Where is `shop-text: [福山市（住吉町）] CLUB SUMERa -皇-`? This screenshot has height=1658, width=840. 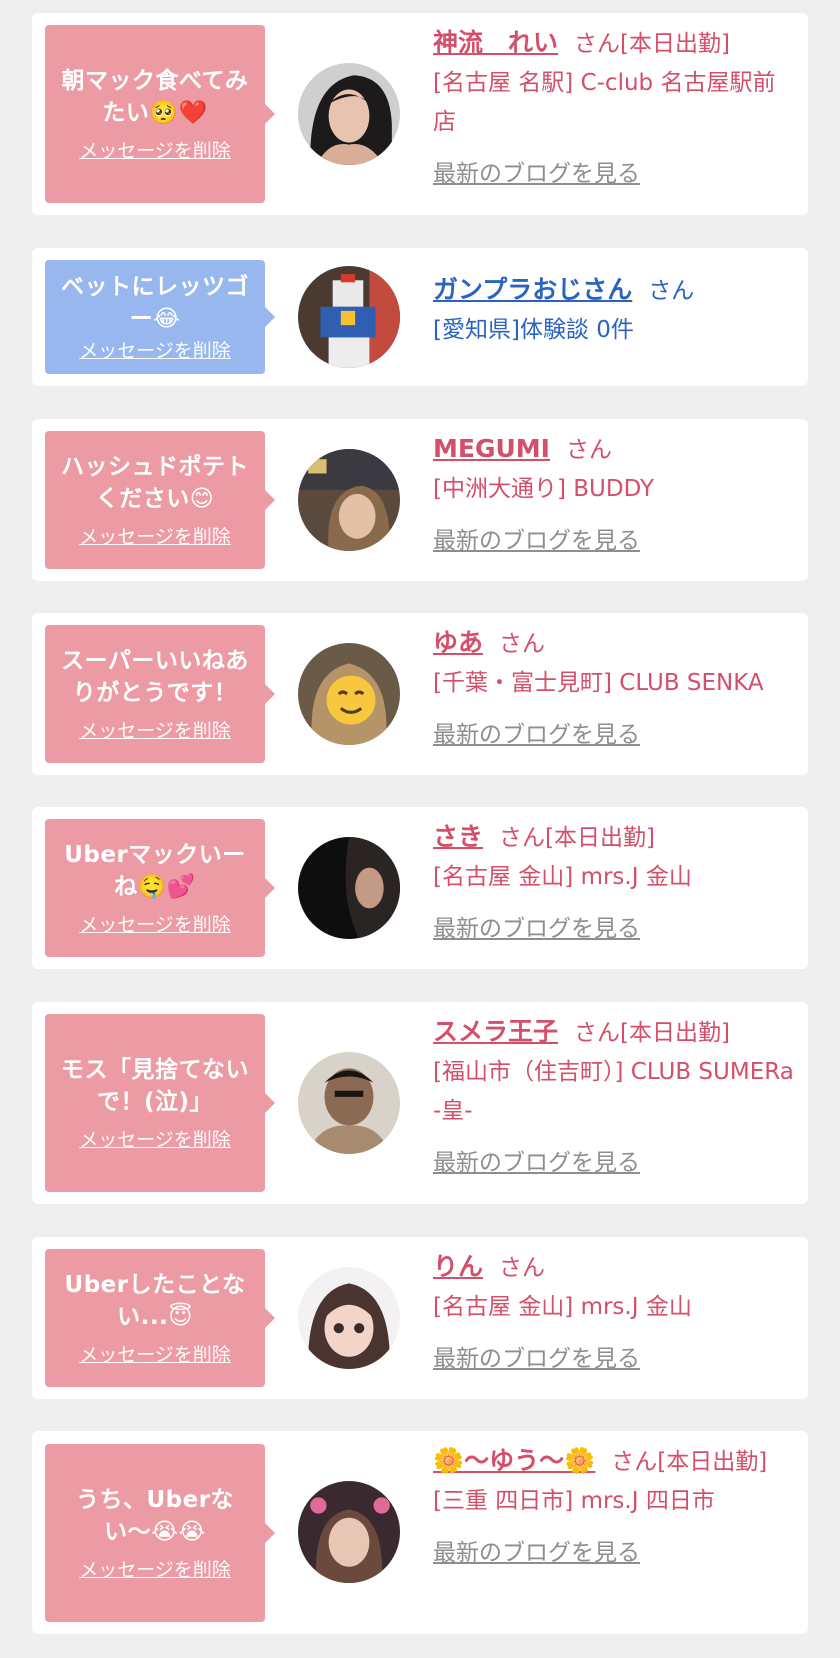 shop-text: [福山市（住吉町）] CLUB SUMERa -皇- is located at coordinates (613, 1091).